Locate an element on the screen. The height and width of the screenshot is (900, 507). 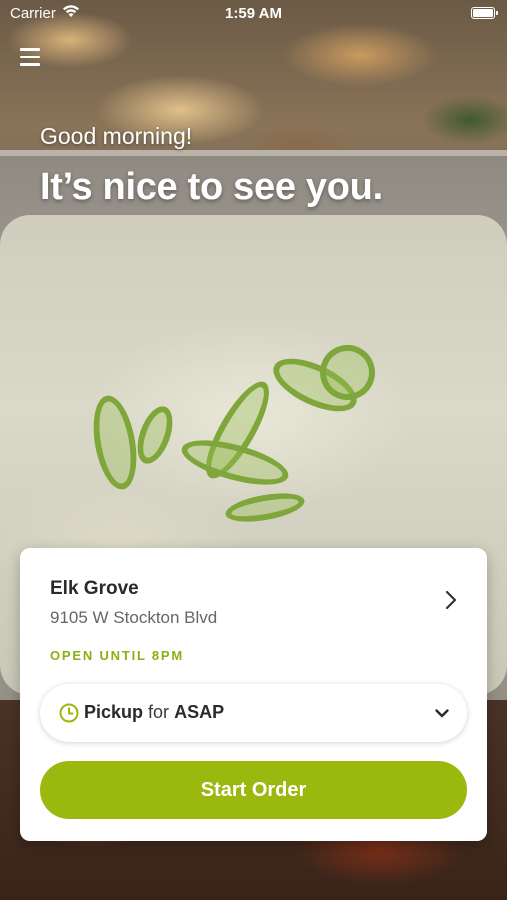
greeting-text: Good morning! is located at coordinates (116, 136).